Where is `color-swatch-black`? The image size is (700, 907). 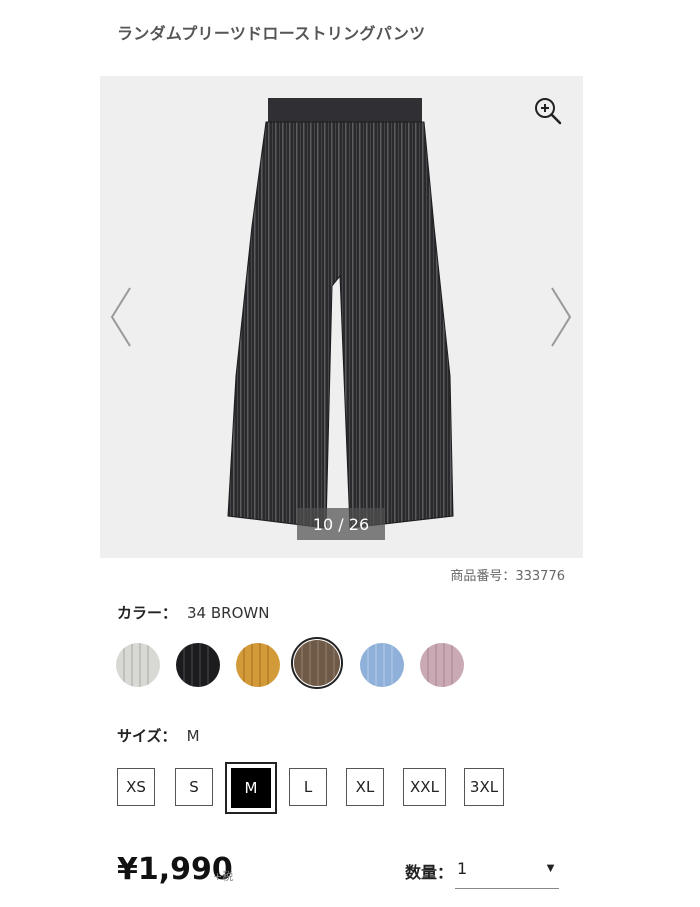
color-swatch-black is located at coordinates (198, 665).